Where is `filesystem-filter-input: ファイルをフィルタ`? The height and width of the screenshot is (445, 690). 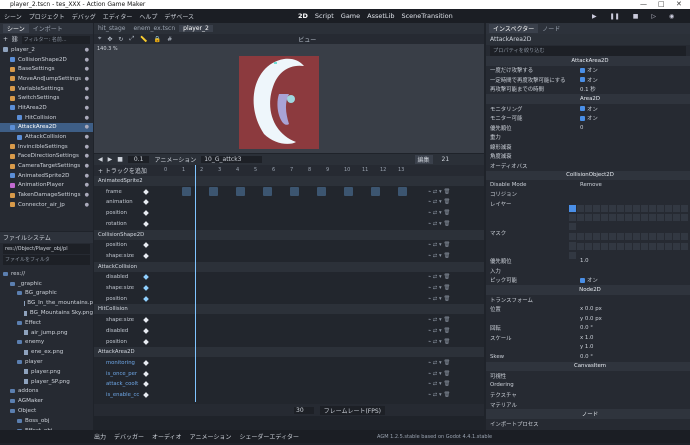 filesystem-filter-input: ファイルをフィルタ is located at coordinates (46, 260).